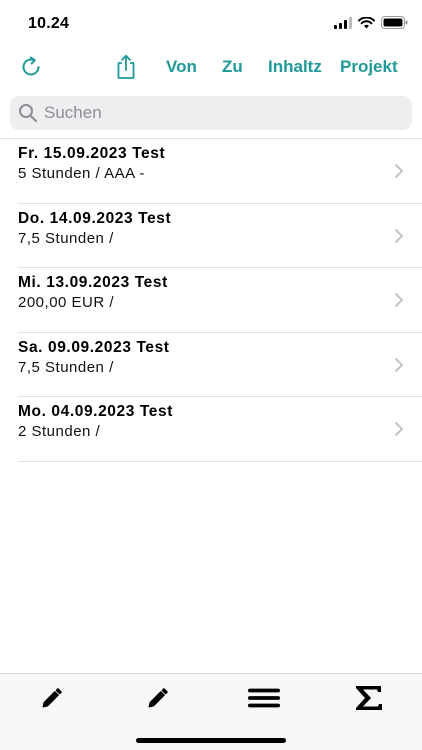 The image size is (422, 750). What do you see at coordinates (59, 431) in the screenshot?
I see `entry-subtitle: 2 Stunden /` at bounding box center [59, 431].